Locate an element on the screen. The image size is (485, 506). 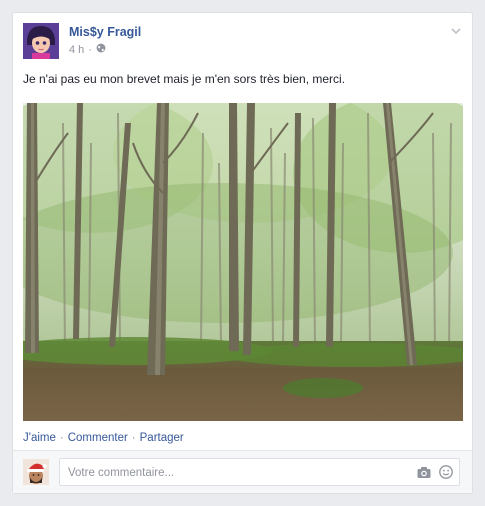
post-meta: 4 h · is located at coordinates (87, 49).